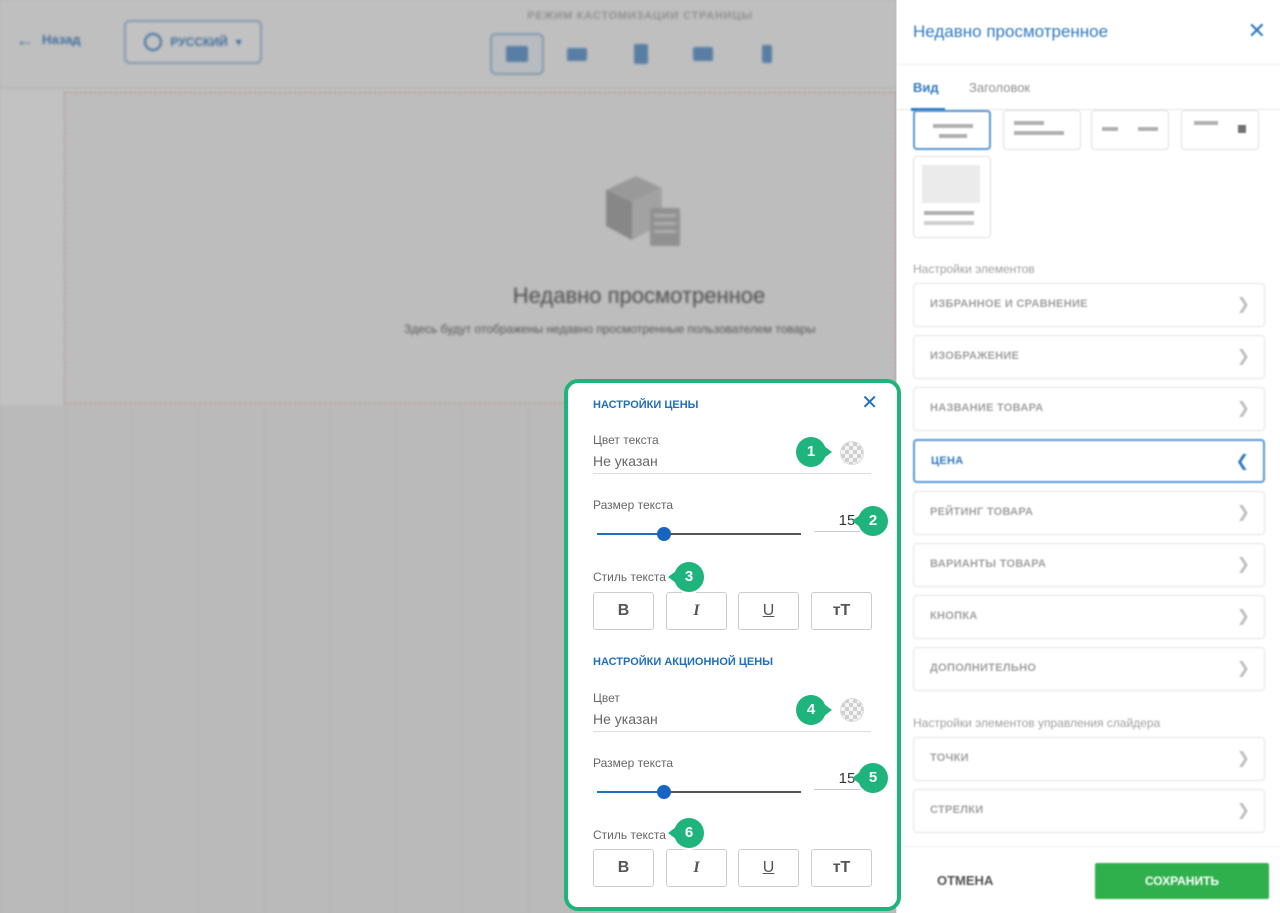 Image resolution: width=1280 pixels, height=913 pixels. I want to click on callout-number: 6, so click(689, 833).